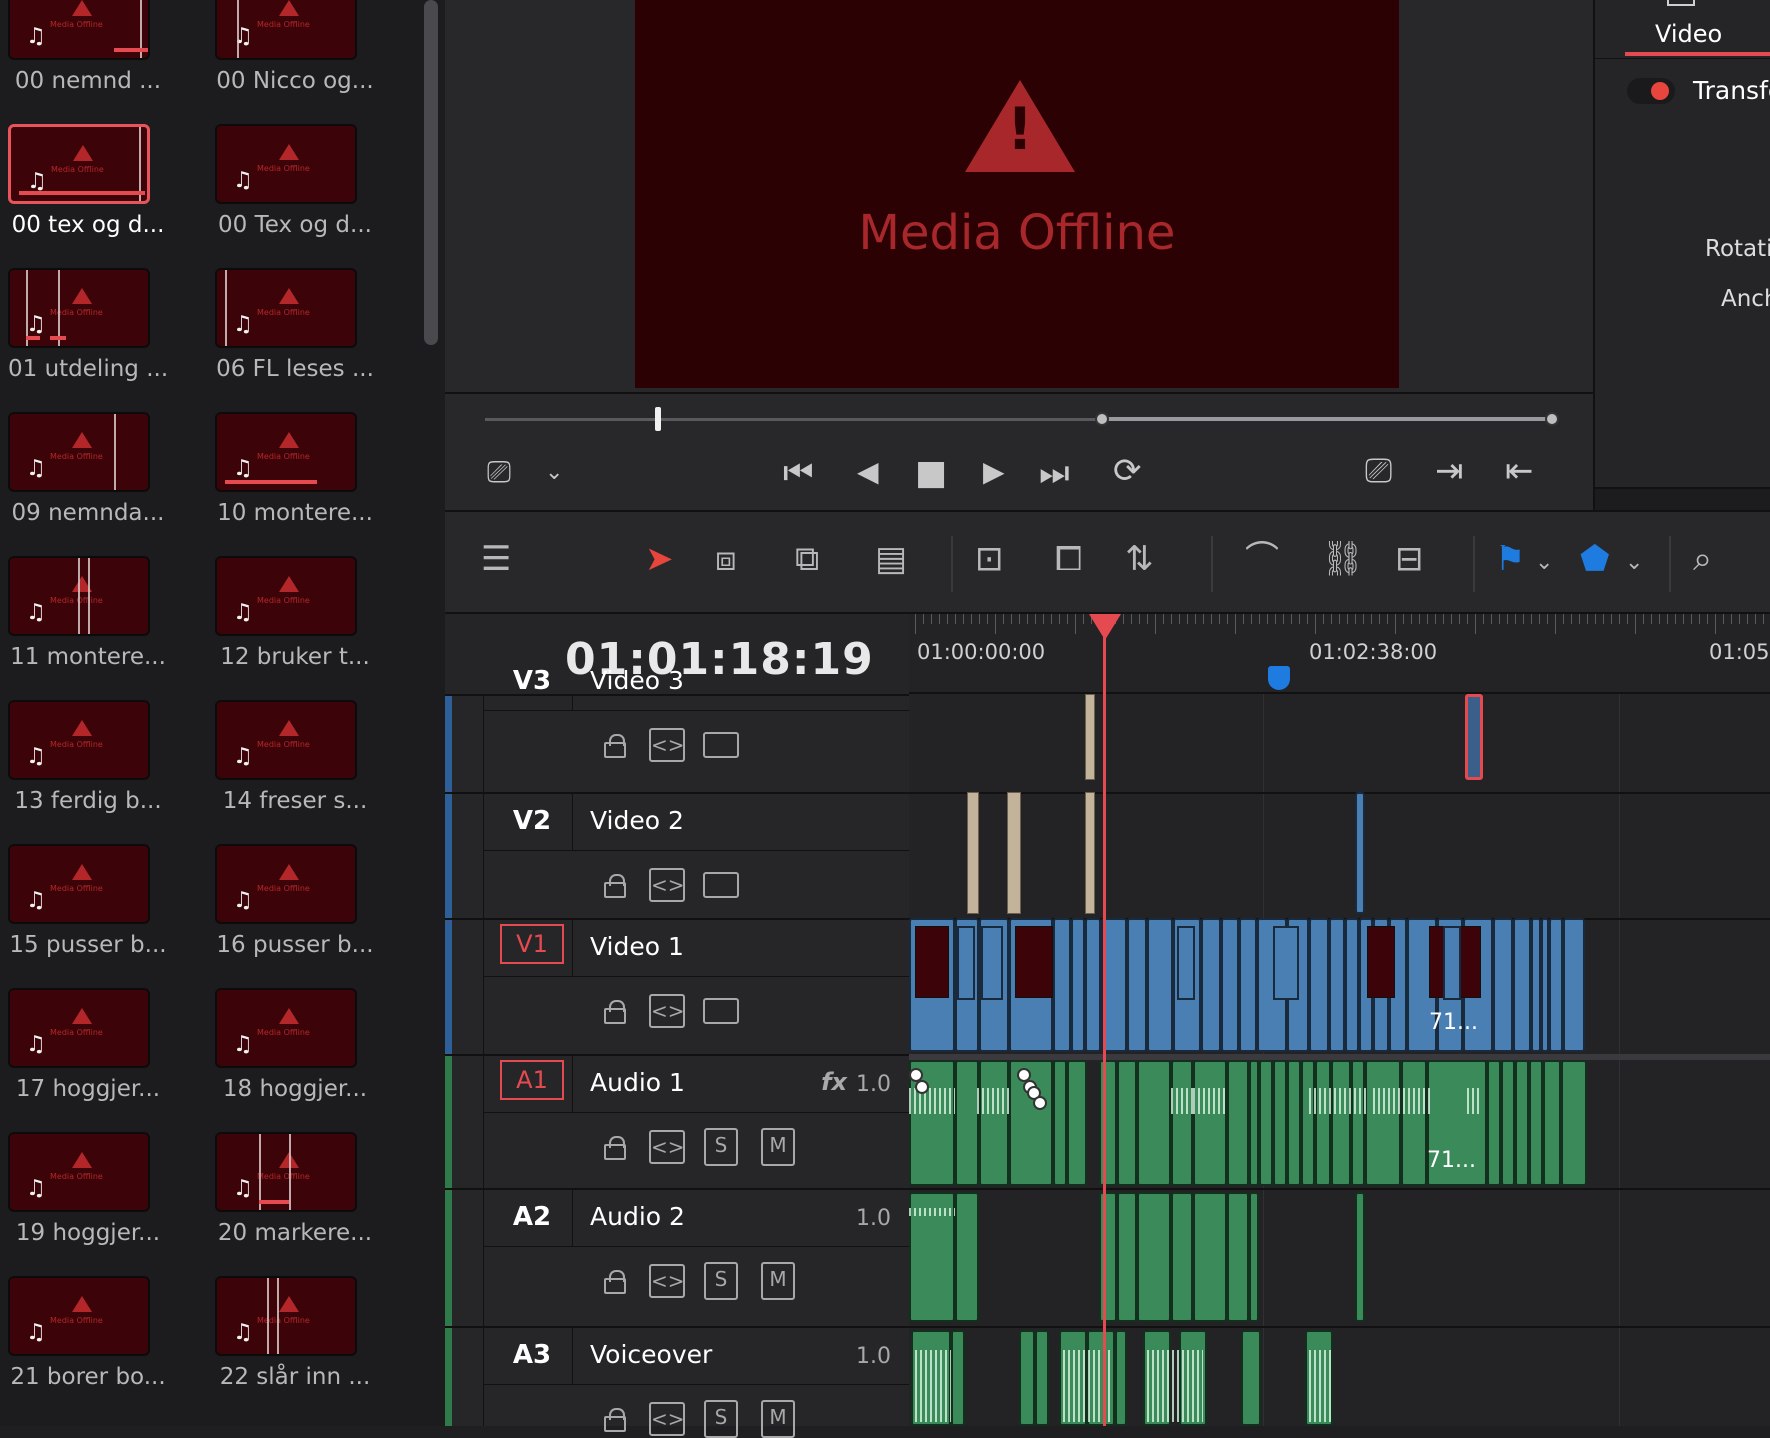 This screenshot has width=1770, height=1438. Describe the element at coordinates (532, 1355) in the screenshot. I see `track-id: A3` at that location.